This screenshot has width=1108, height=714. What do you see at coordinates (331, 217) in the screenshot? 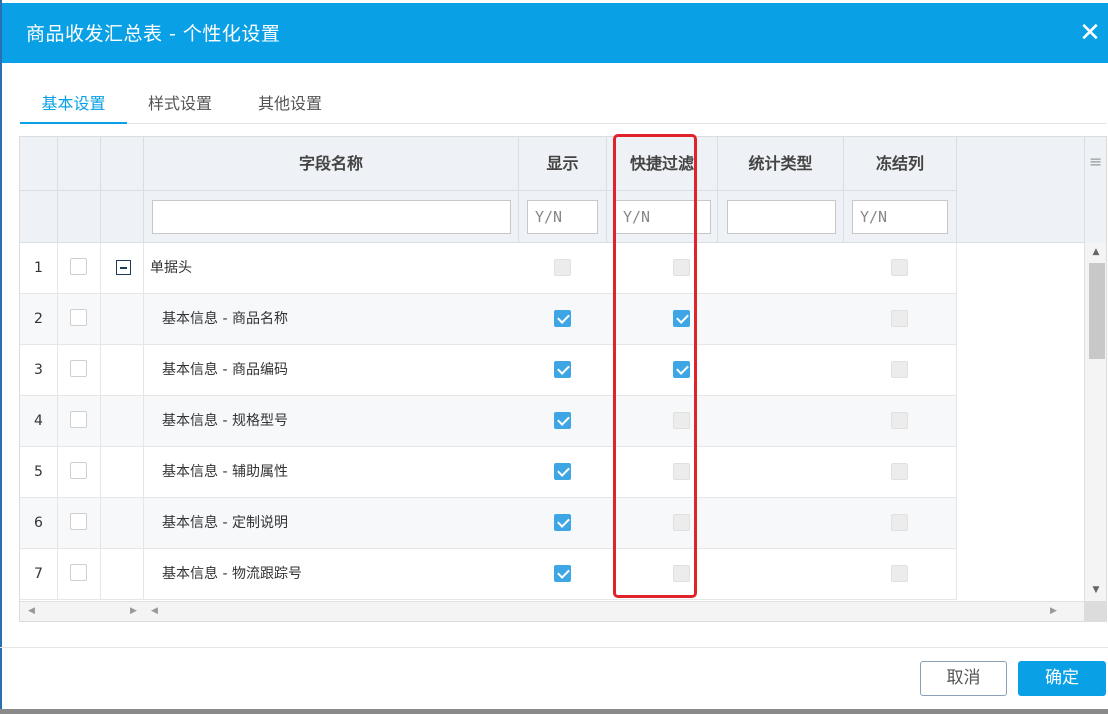
I see `field-name-filter-input` at bounding box center [331, 217].